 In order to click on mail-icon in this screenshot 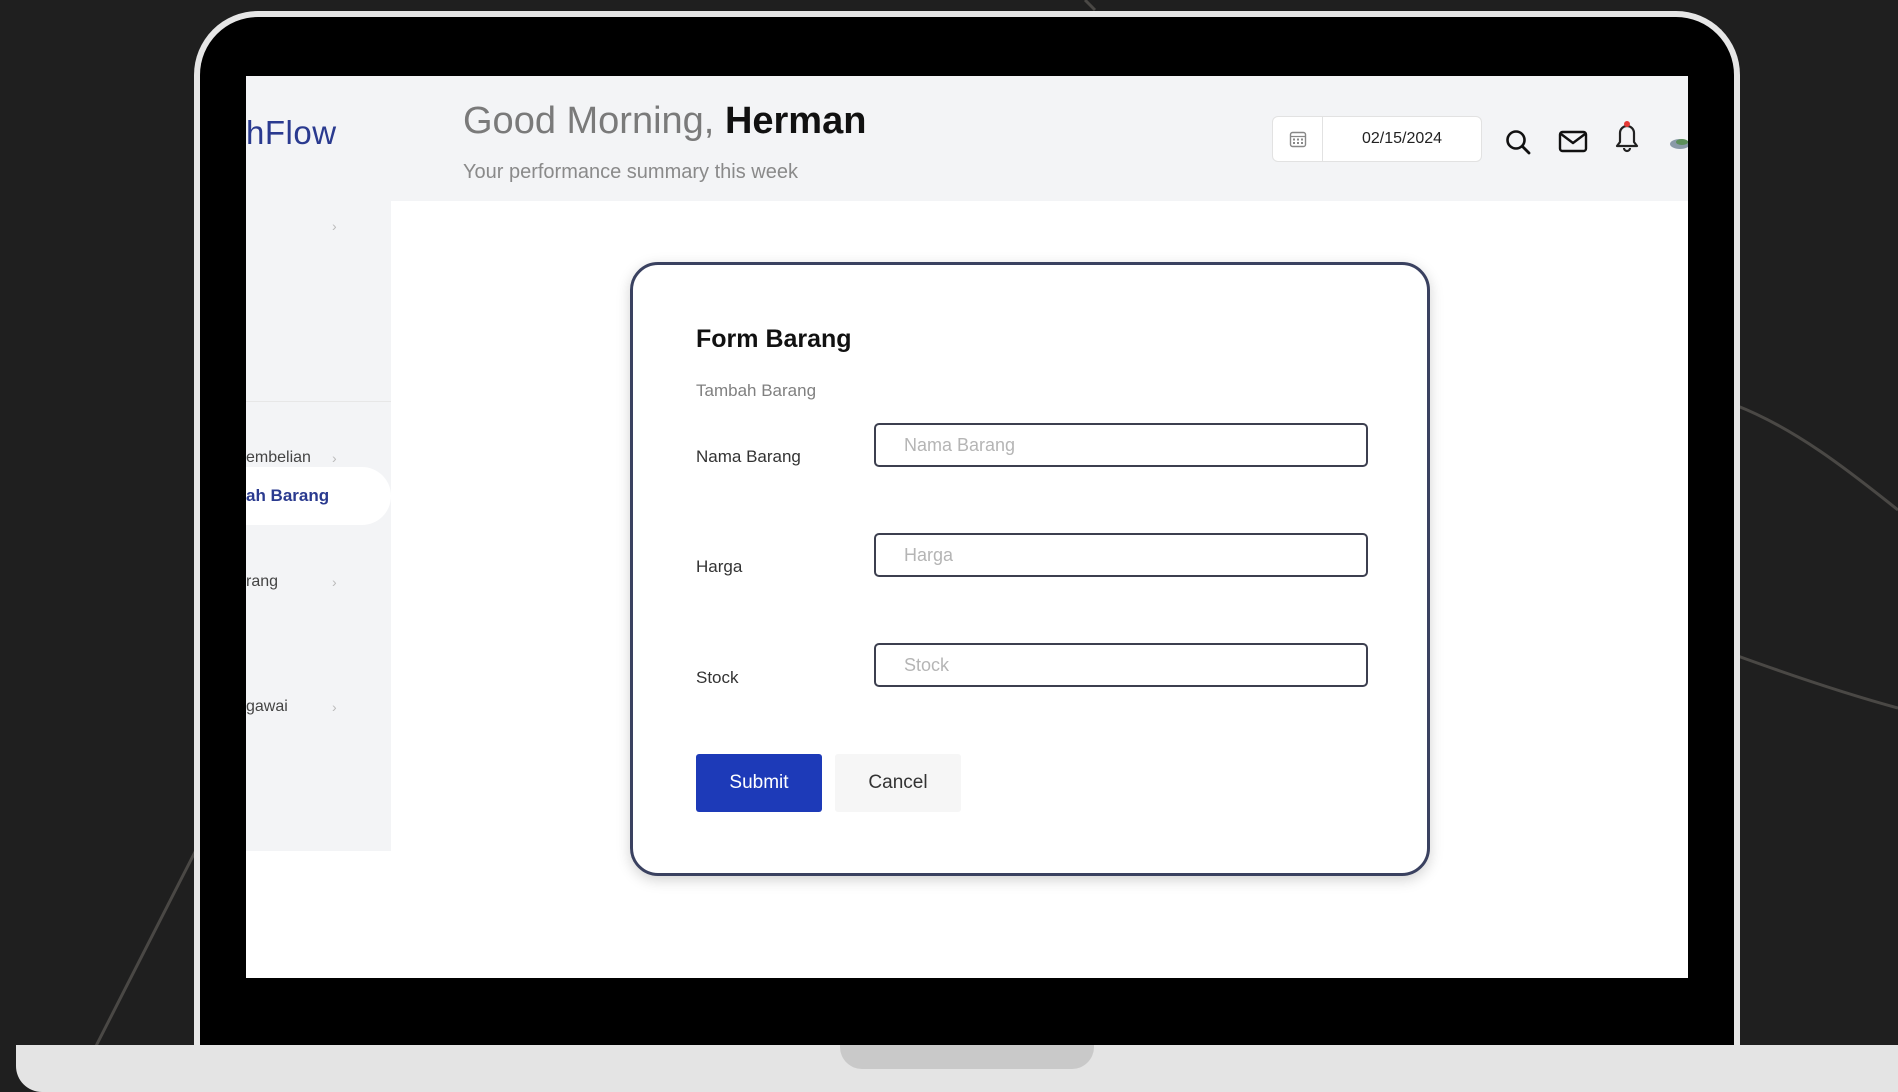, I will do `click(1573, 142)`.